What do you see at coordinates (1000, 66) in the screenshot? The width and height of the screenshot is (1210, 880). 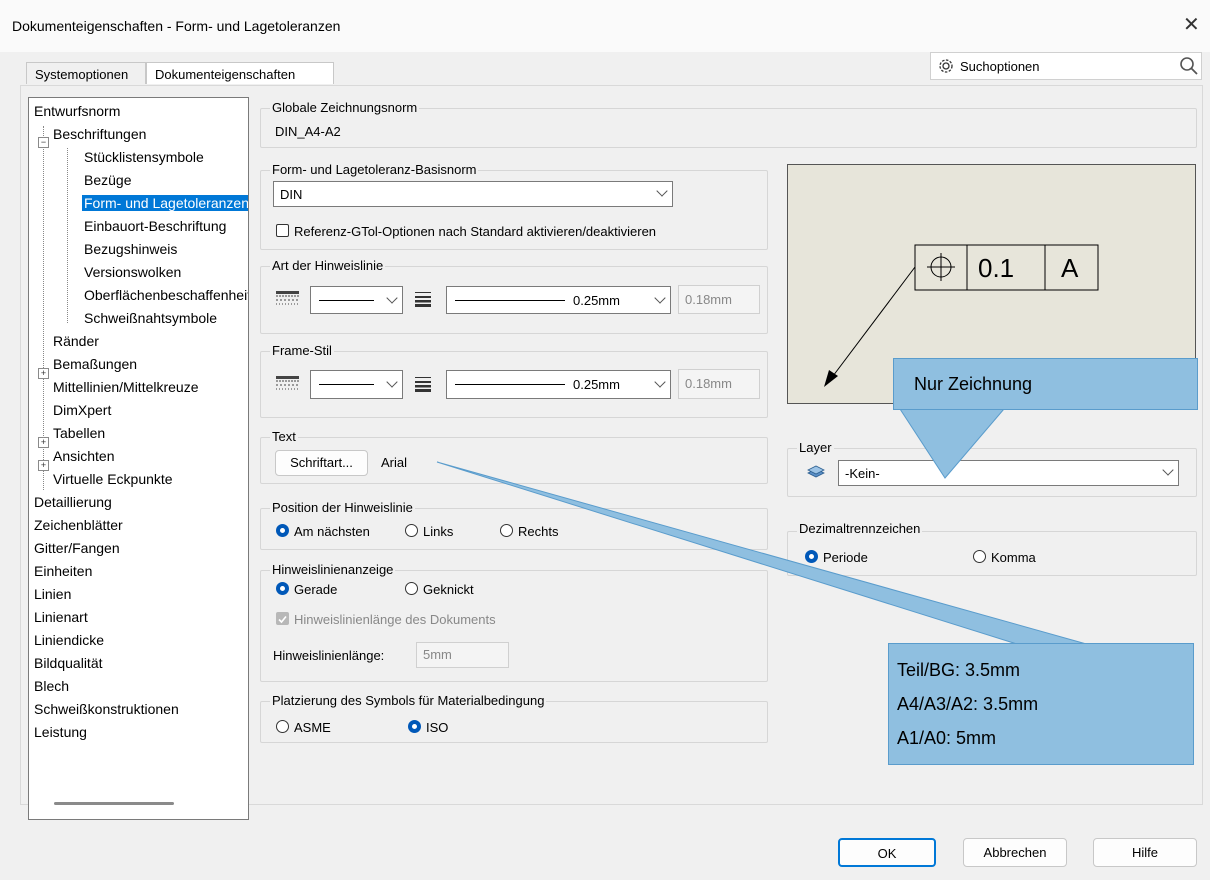 I see `search-label: Suchoptionen` at bounding box center [1000, 66].